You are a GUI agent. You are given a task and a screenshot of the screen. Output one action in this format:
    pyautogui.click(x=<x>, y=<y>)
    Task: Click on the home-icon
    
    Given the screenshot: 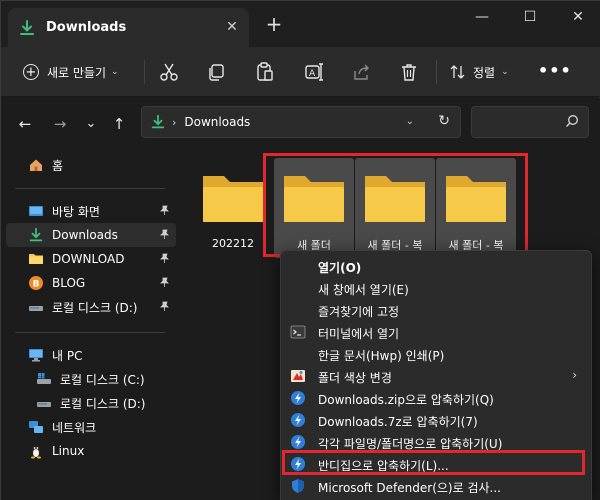 What is the action you would take?
    pyautogui.click(x=36, y=165)
    